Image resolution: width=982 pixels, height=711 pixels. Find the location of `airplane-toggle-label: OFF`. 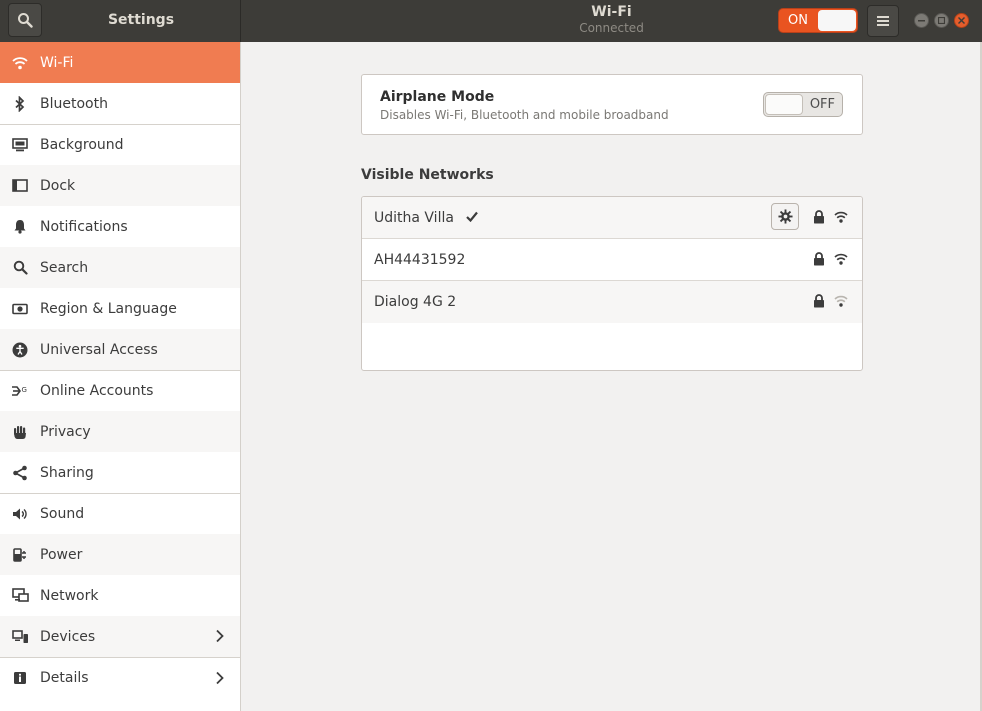

airplane-toggle-label: OFF is located at coordinates (822, 104).